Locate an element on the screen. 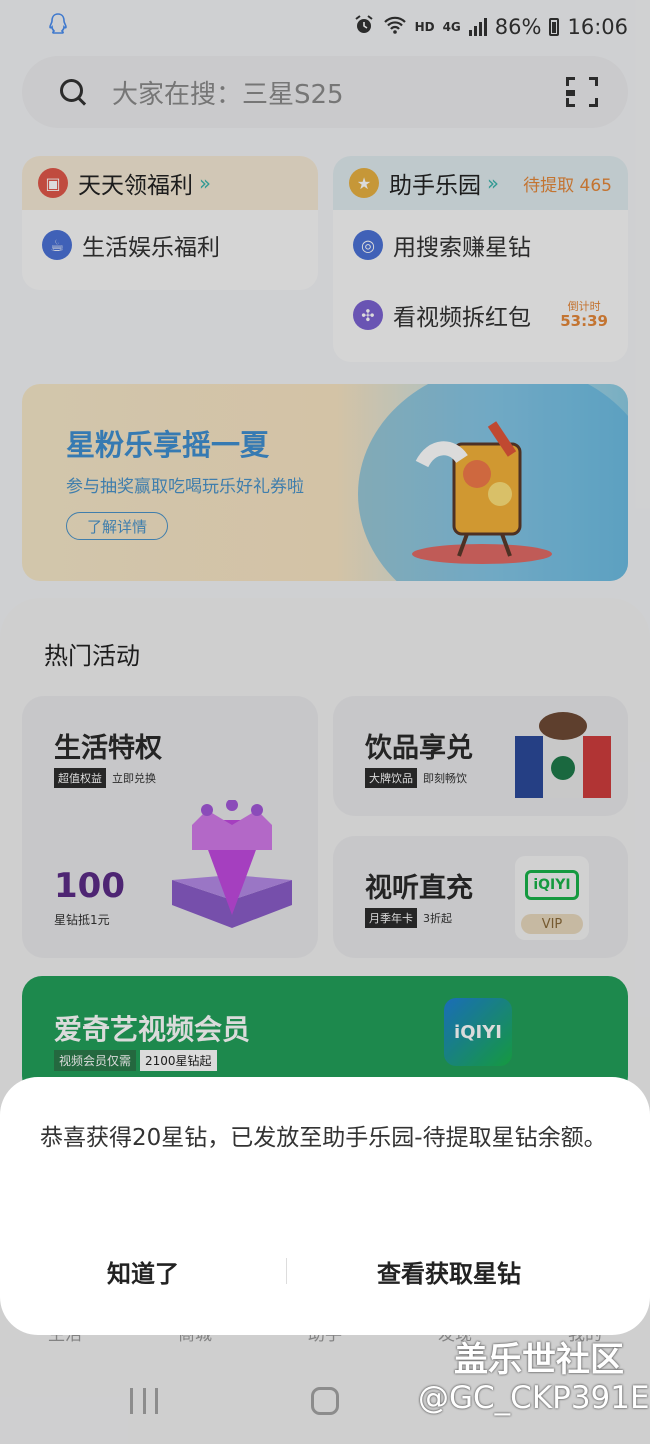 The width and height of the screenshot is (650, 1444). watermark-user: @GC_CKP391E is located at coordinates (534, 1398).